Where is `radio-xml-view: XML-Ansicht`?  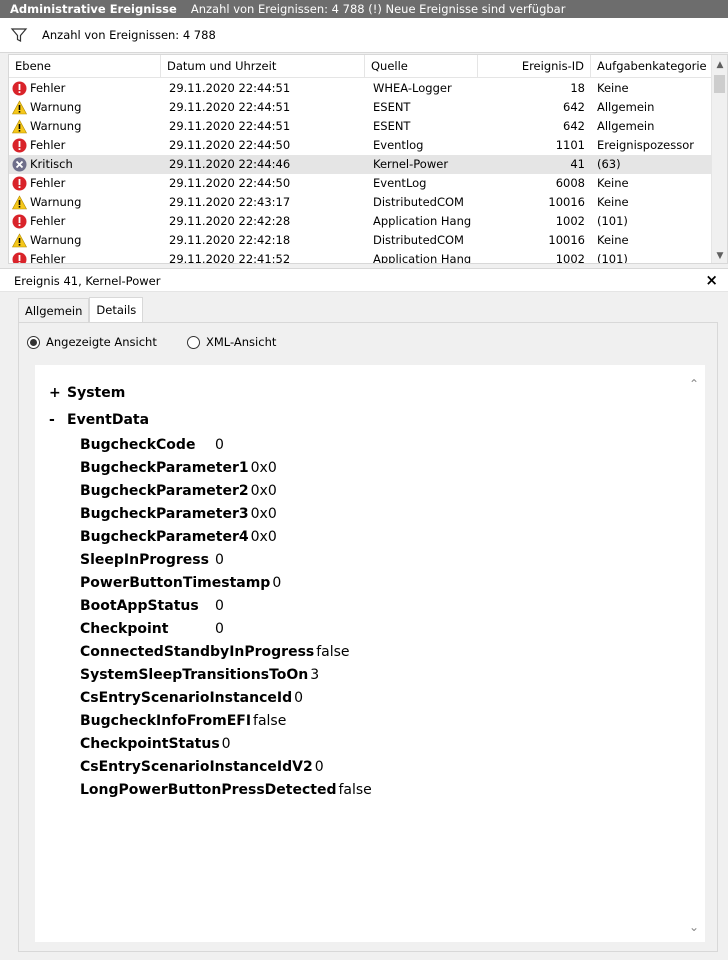
radio-xml-view: XML-Ansicht is located at coordinates (231, 342).